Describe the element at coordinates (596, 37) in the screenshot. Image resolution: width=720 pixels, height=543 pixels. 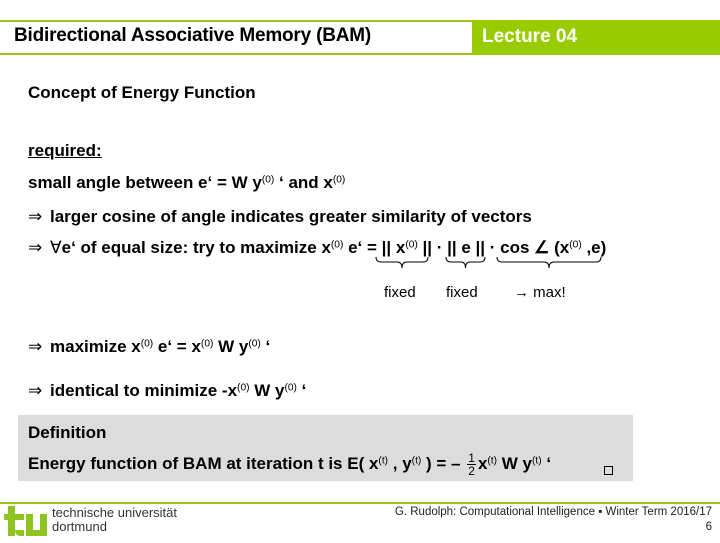
I see `lecture-badge: Lecture 04` at that location.